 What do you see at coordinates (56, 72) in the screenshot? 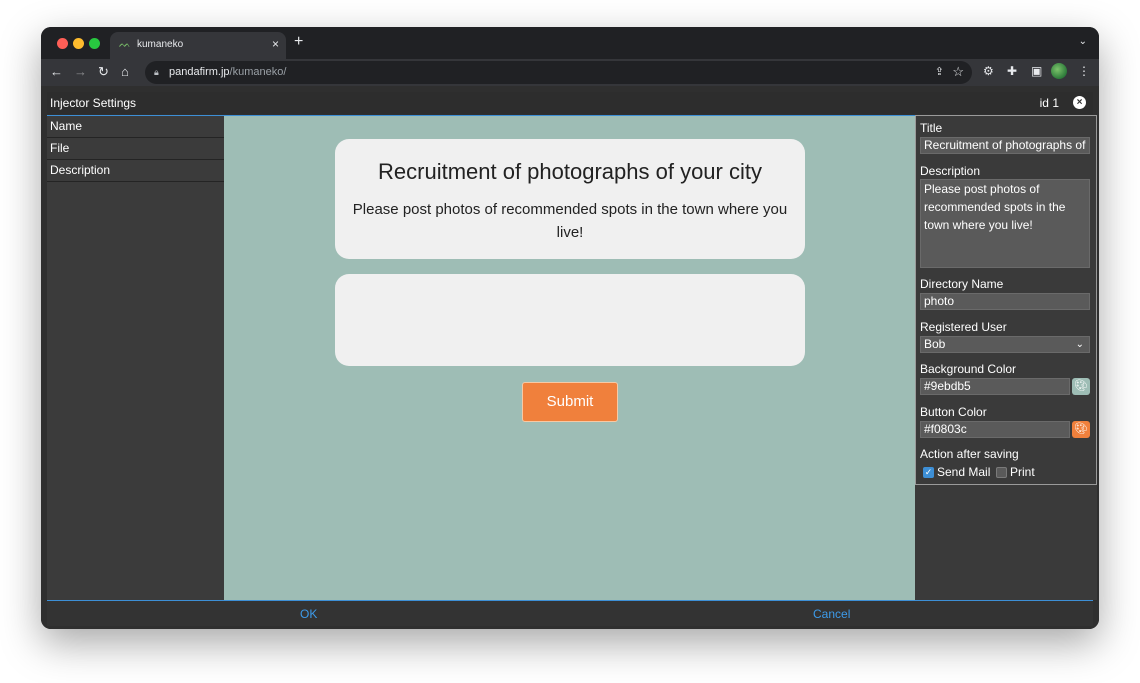
I see `back-arrow-icon: ←` at bounding box center [56, 72].